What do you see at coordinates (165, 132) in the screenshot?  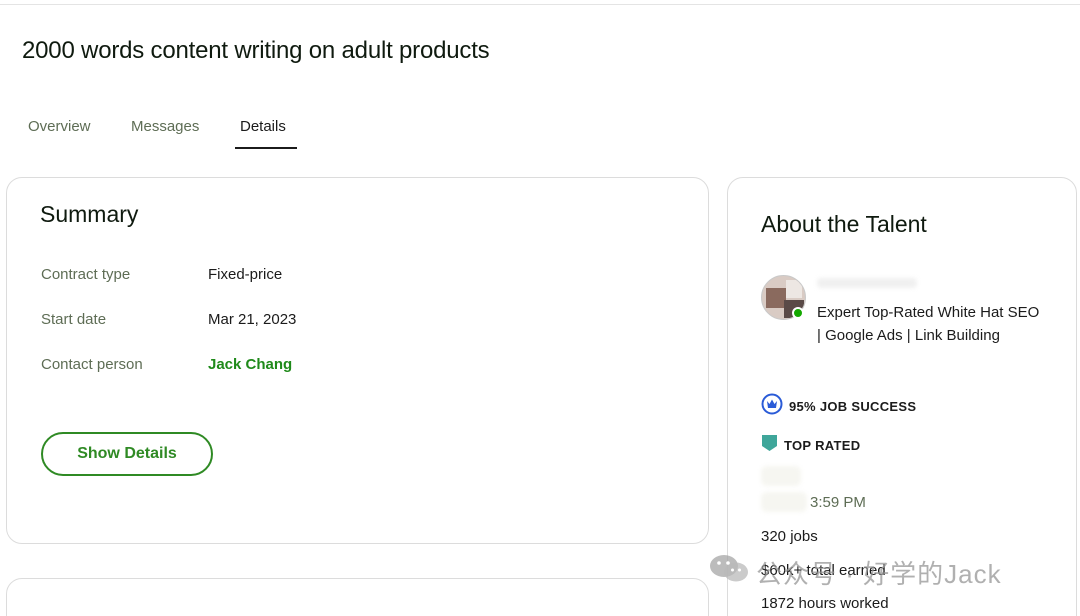 I see `tab-messages: Messages` at bounding box center [165, 132].